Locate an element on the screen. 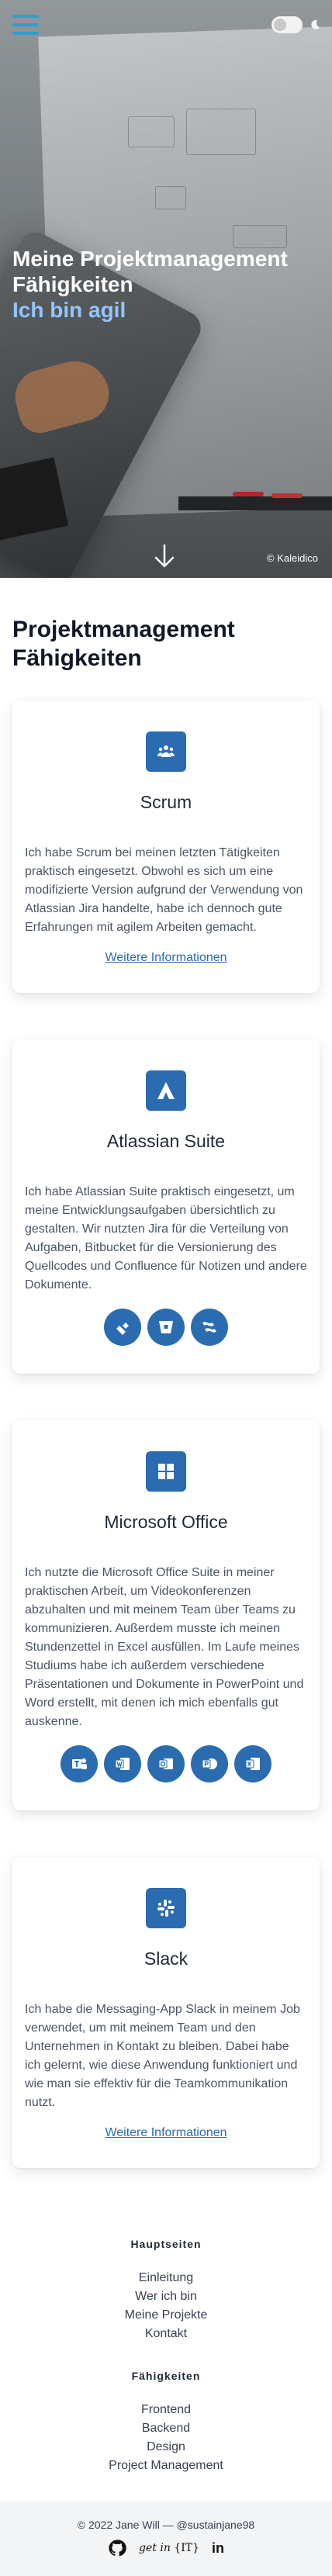 This screenshot has width=332, height=2576. footer-heading: Fähigkeiten is located at coordinates (166, 2376).